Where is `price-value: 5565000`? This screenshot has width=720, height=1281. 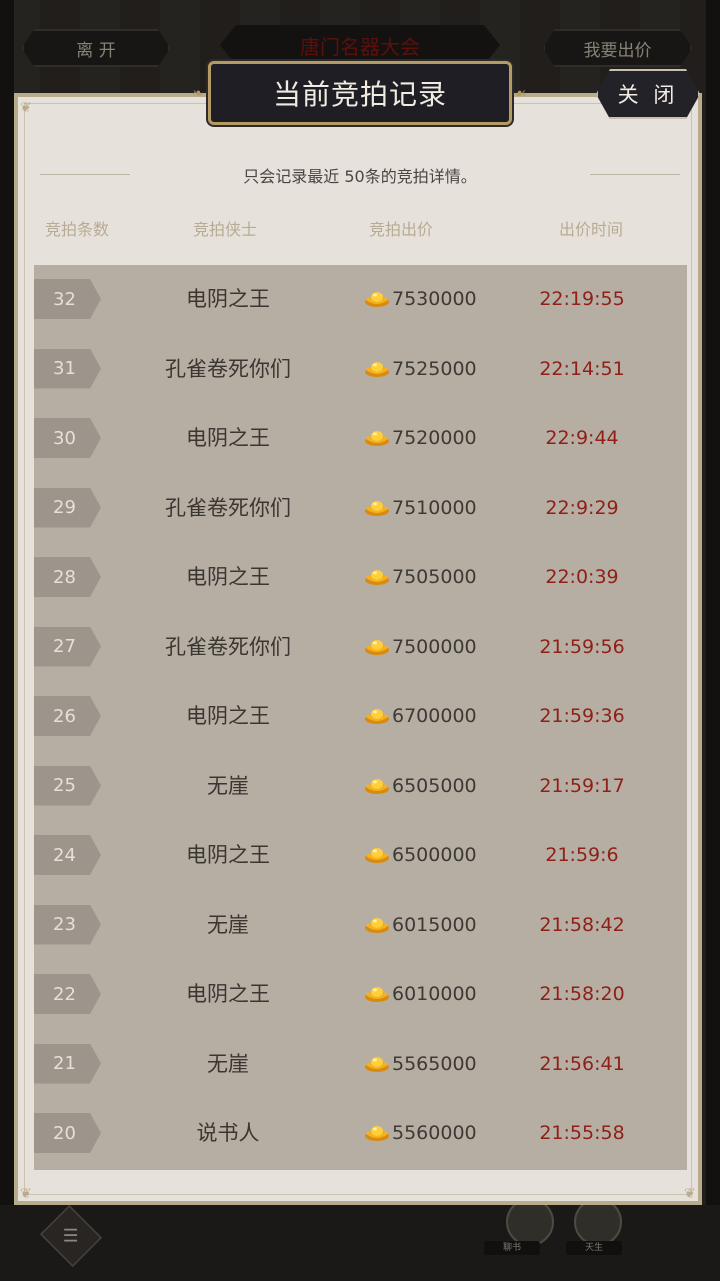
price-value: 5565000 is located at coordinates (434, 1063).